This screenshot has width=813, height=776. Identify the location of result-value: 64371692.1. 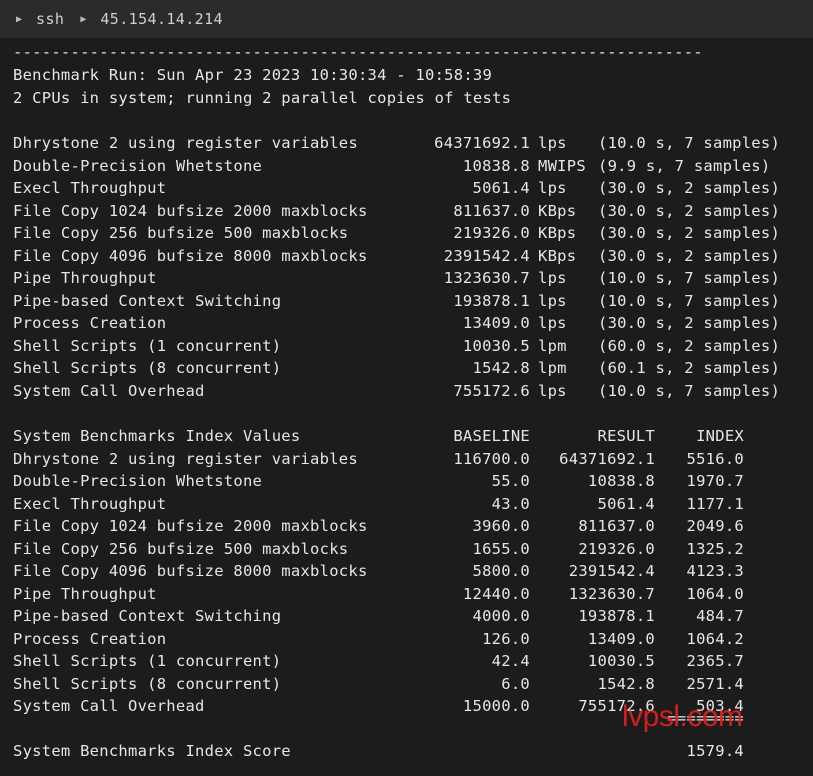
(482, 143).